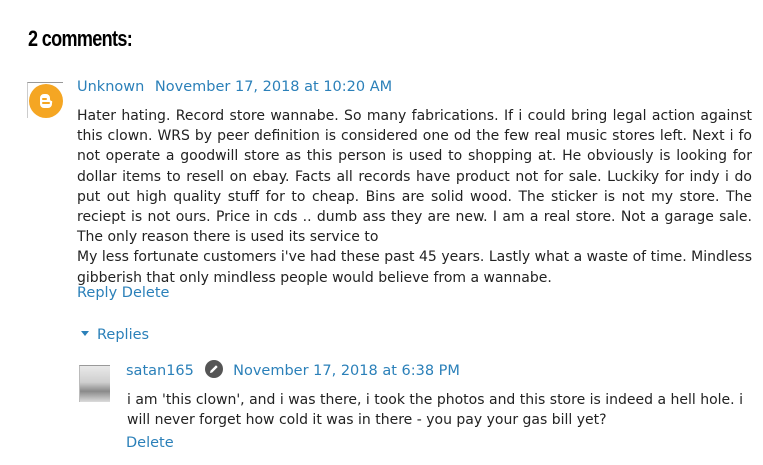 The width and height of the screenshot is (763, 465). I want to click on reply-author-link: satan165, so click(160, 371).